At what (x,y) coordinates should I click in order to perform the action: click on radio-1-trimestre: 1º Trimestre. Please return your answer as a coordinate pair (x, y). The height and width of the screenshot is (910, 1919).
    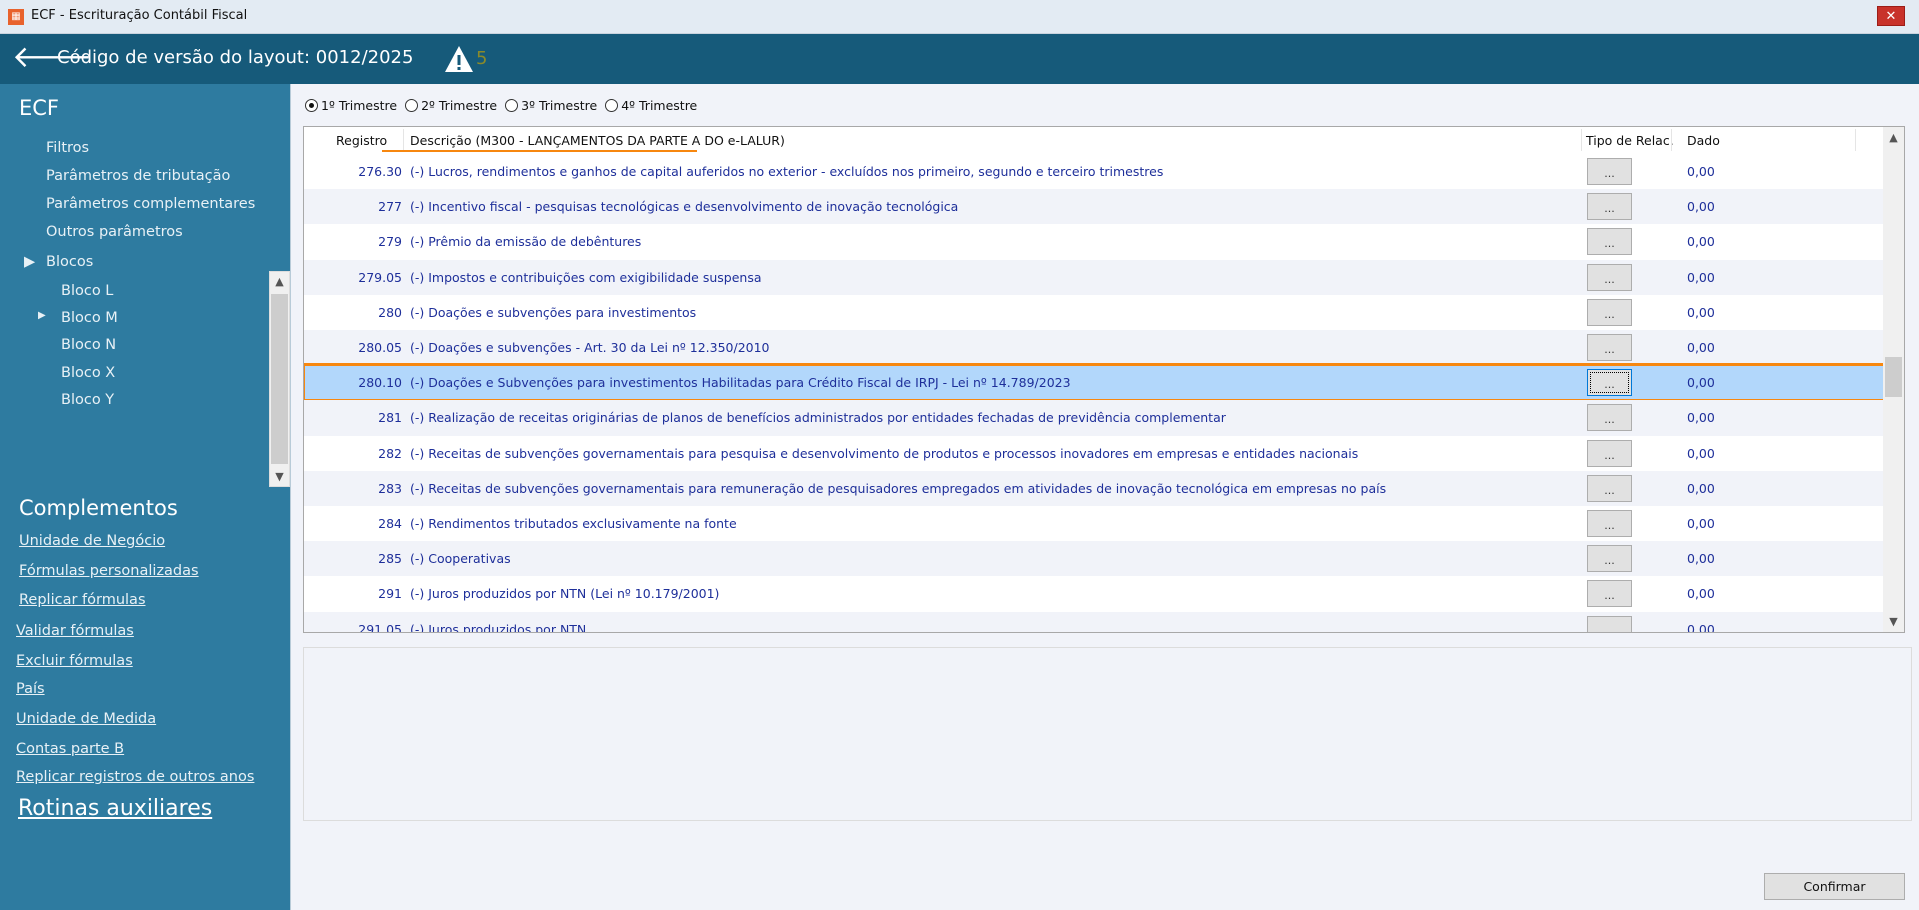
    Looking at the image, I should click on (351, 105).